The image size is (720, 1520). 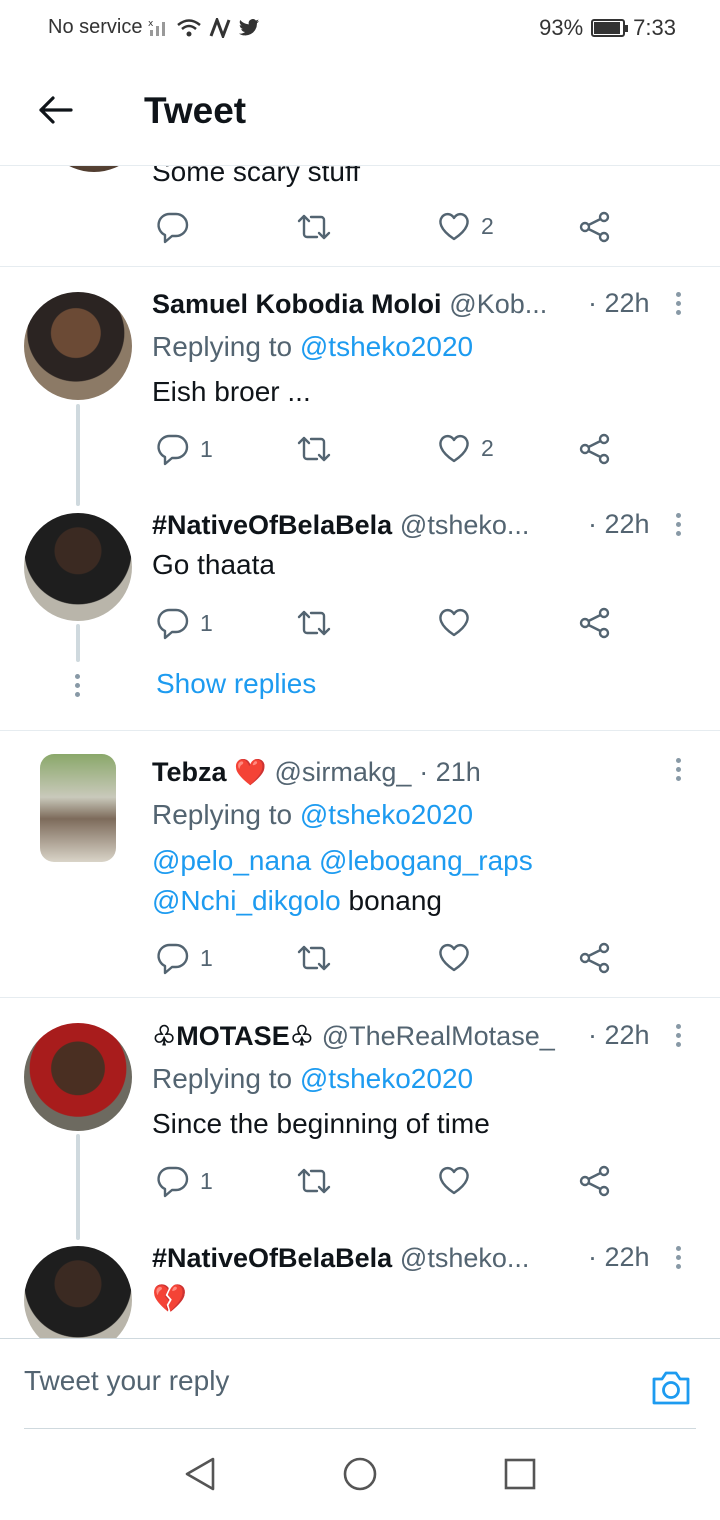 What do you see at coordinates (321, 1123) in the screenshot?
I see `tweet-text: Since the beginning of time` at bounding box center [321, 1123].